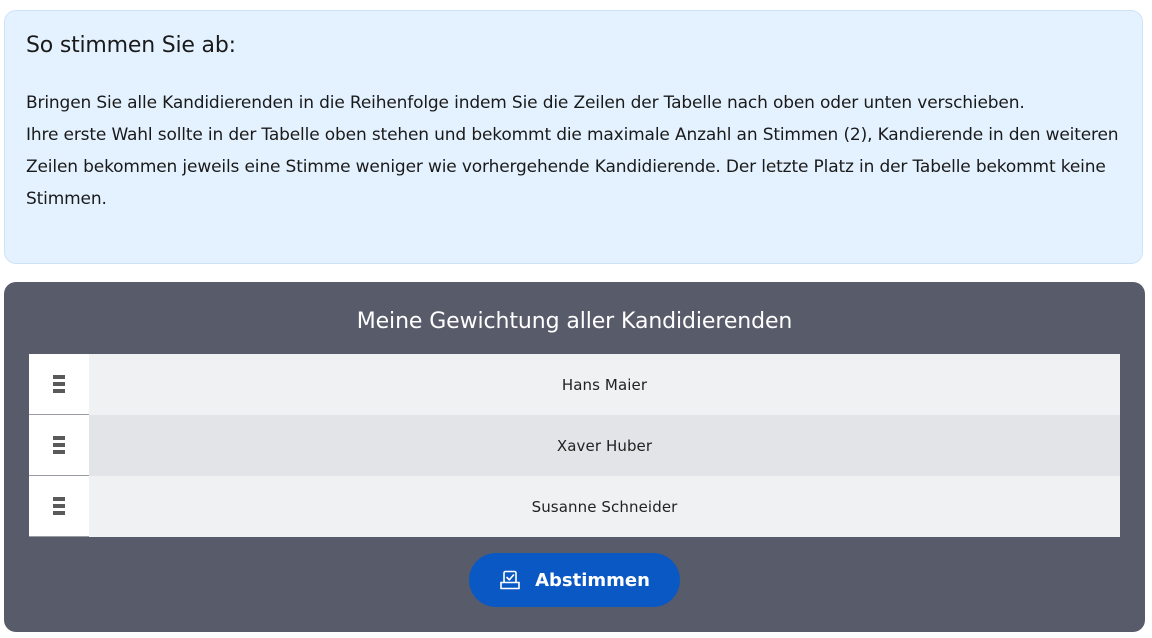 The height and width of the screenshot is (638, 1152). What do you see at coordinates (574, 321) in the screenshot?
I see `ranking-title: Meine Gewichtung aller Kandidierenden` at bounding box center [574, 321].